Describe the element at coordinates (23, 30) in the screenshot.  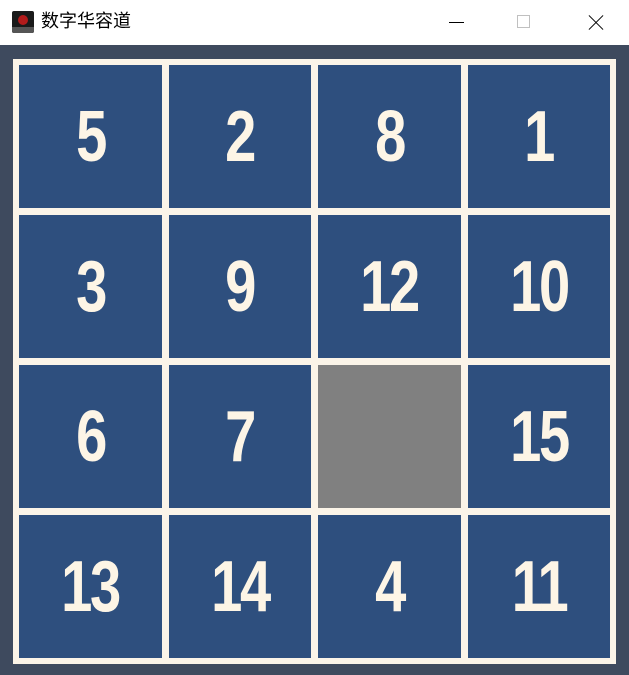
I see `app-icon-base` at that location.